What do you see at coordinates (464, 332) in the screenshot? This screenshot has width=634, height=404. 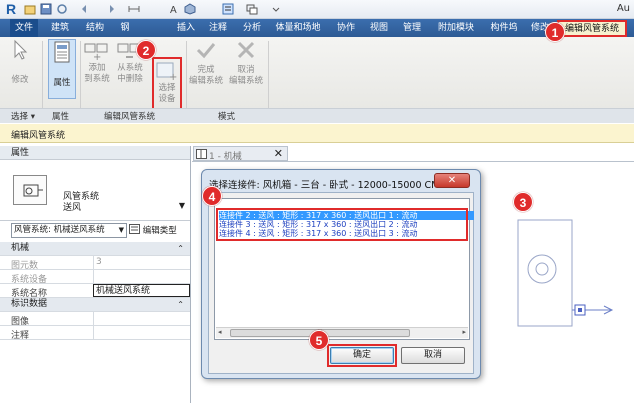 I see `scroll-right-icon: ▸` at bounding box center [464, 332].